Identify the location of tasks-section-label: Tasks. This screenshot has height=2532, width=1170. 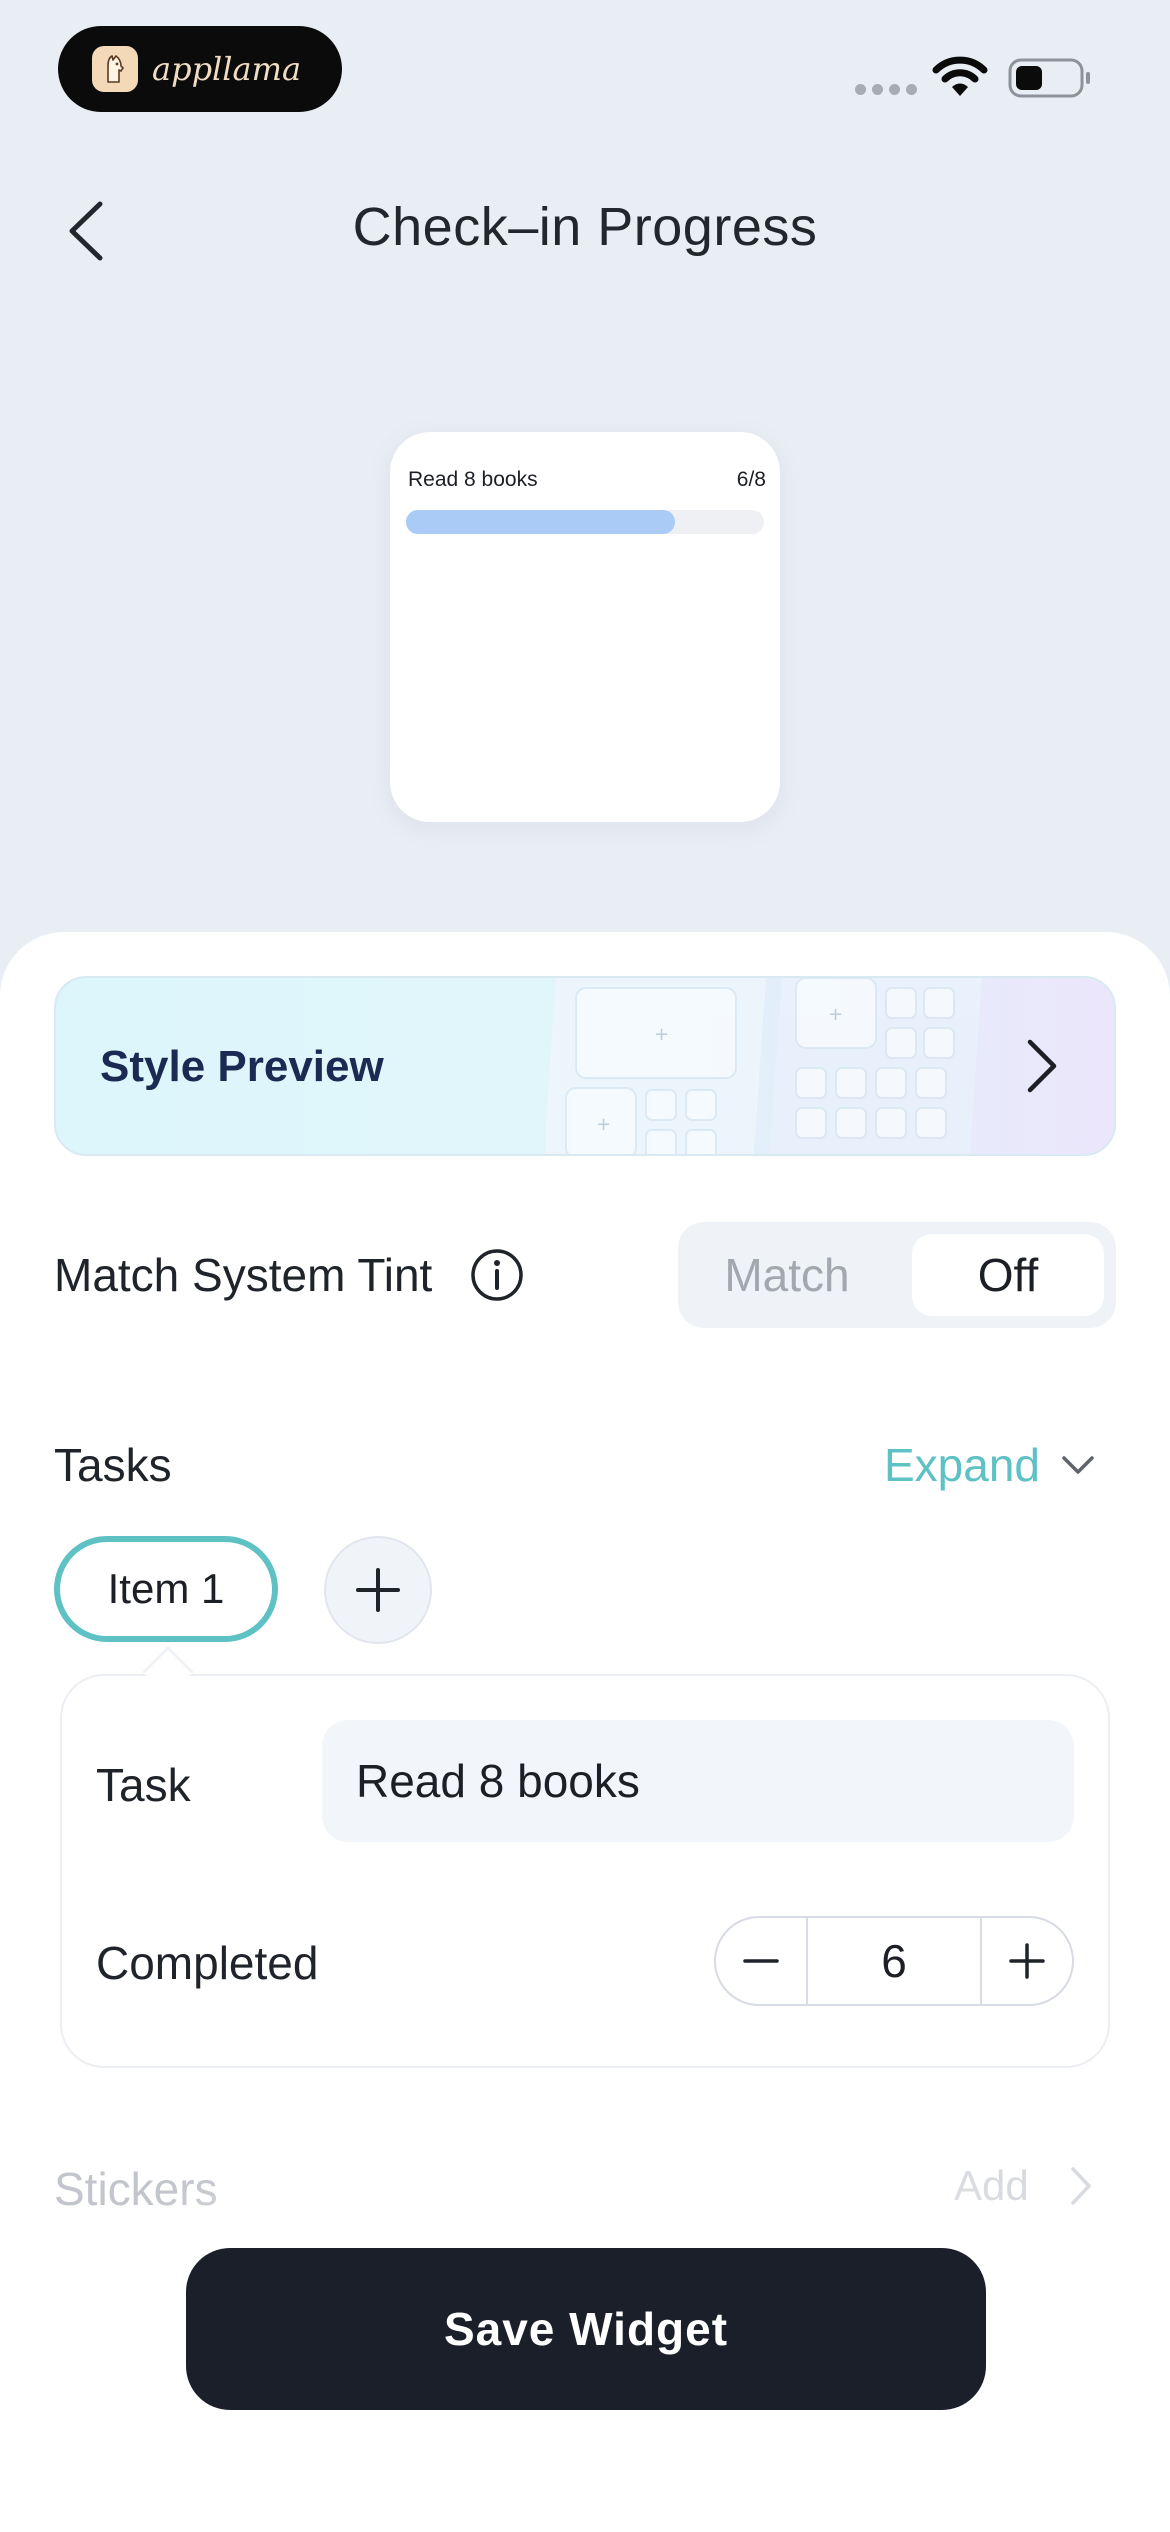
(113, 1465).